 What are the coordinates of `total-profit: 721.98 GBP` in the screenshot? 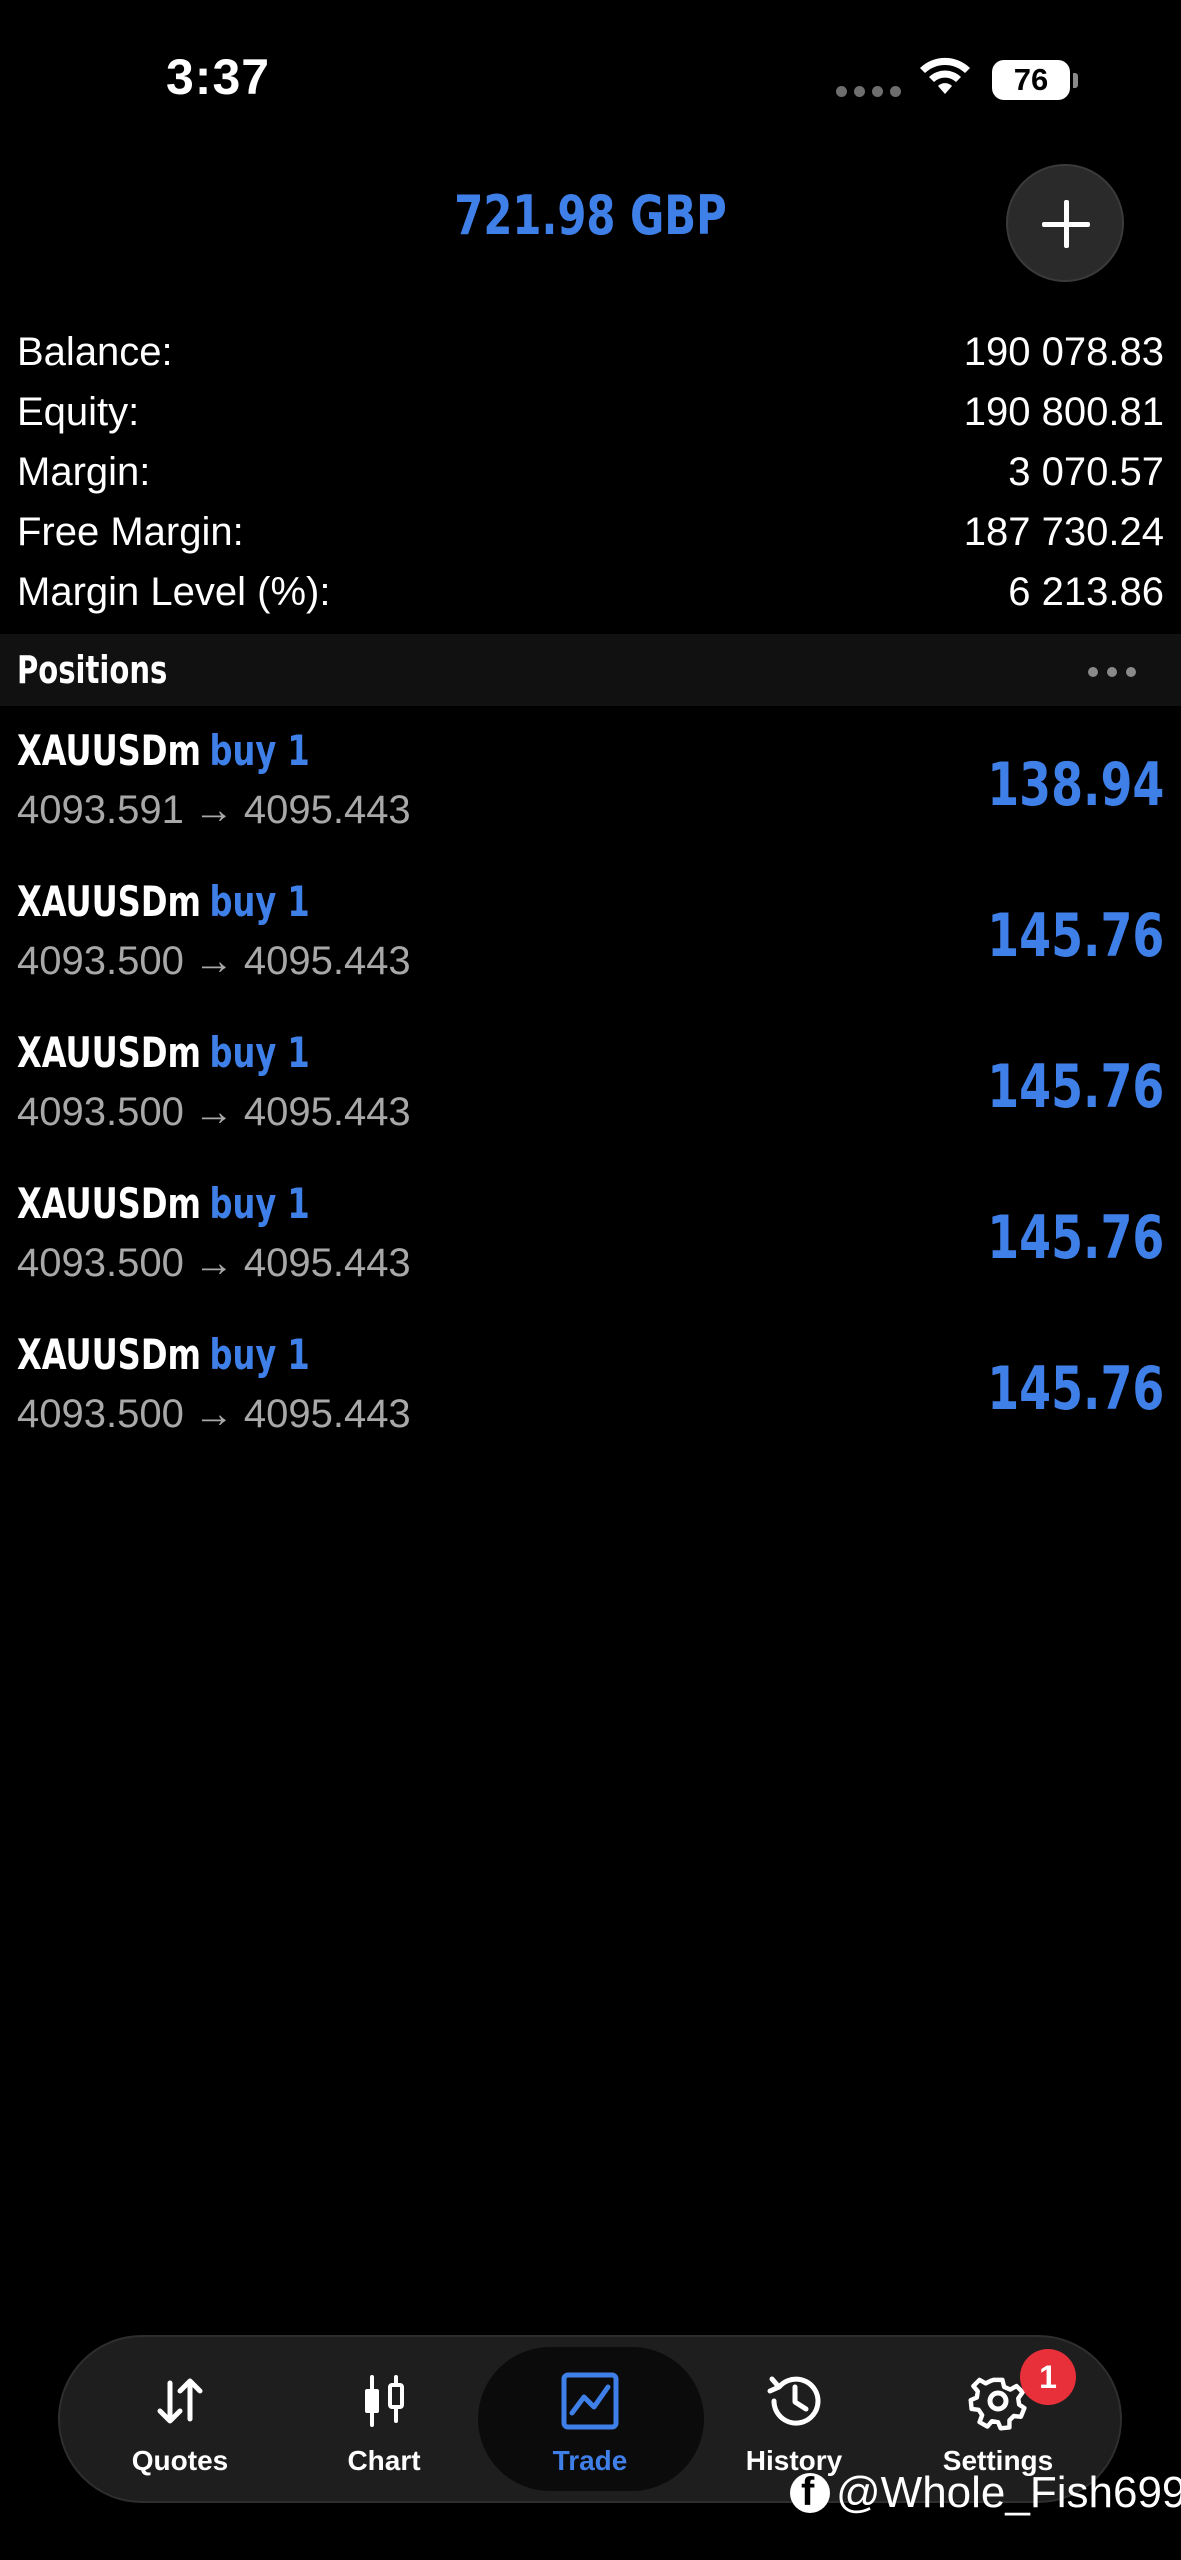 It's located at (590, 215).